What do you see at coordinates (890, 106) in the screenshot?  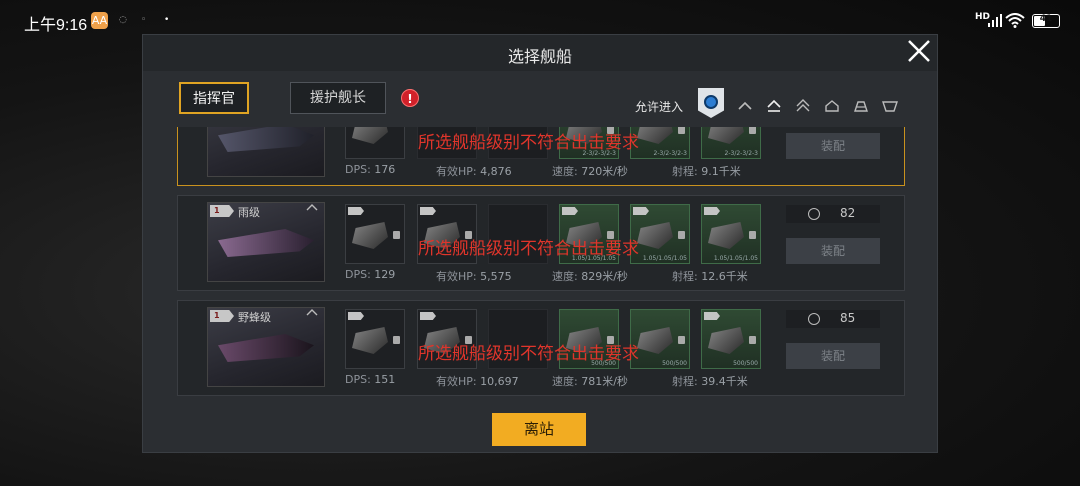 I see `carrier-filter-icon` at bounding box center [890, 106].